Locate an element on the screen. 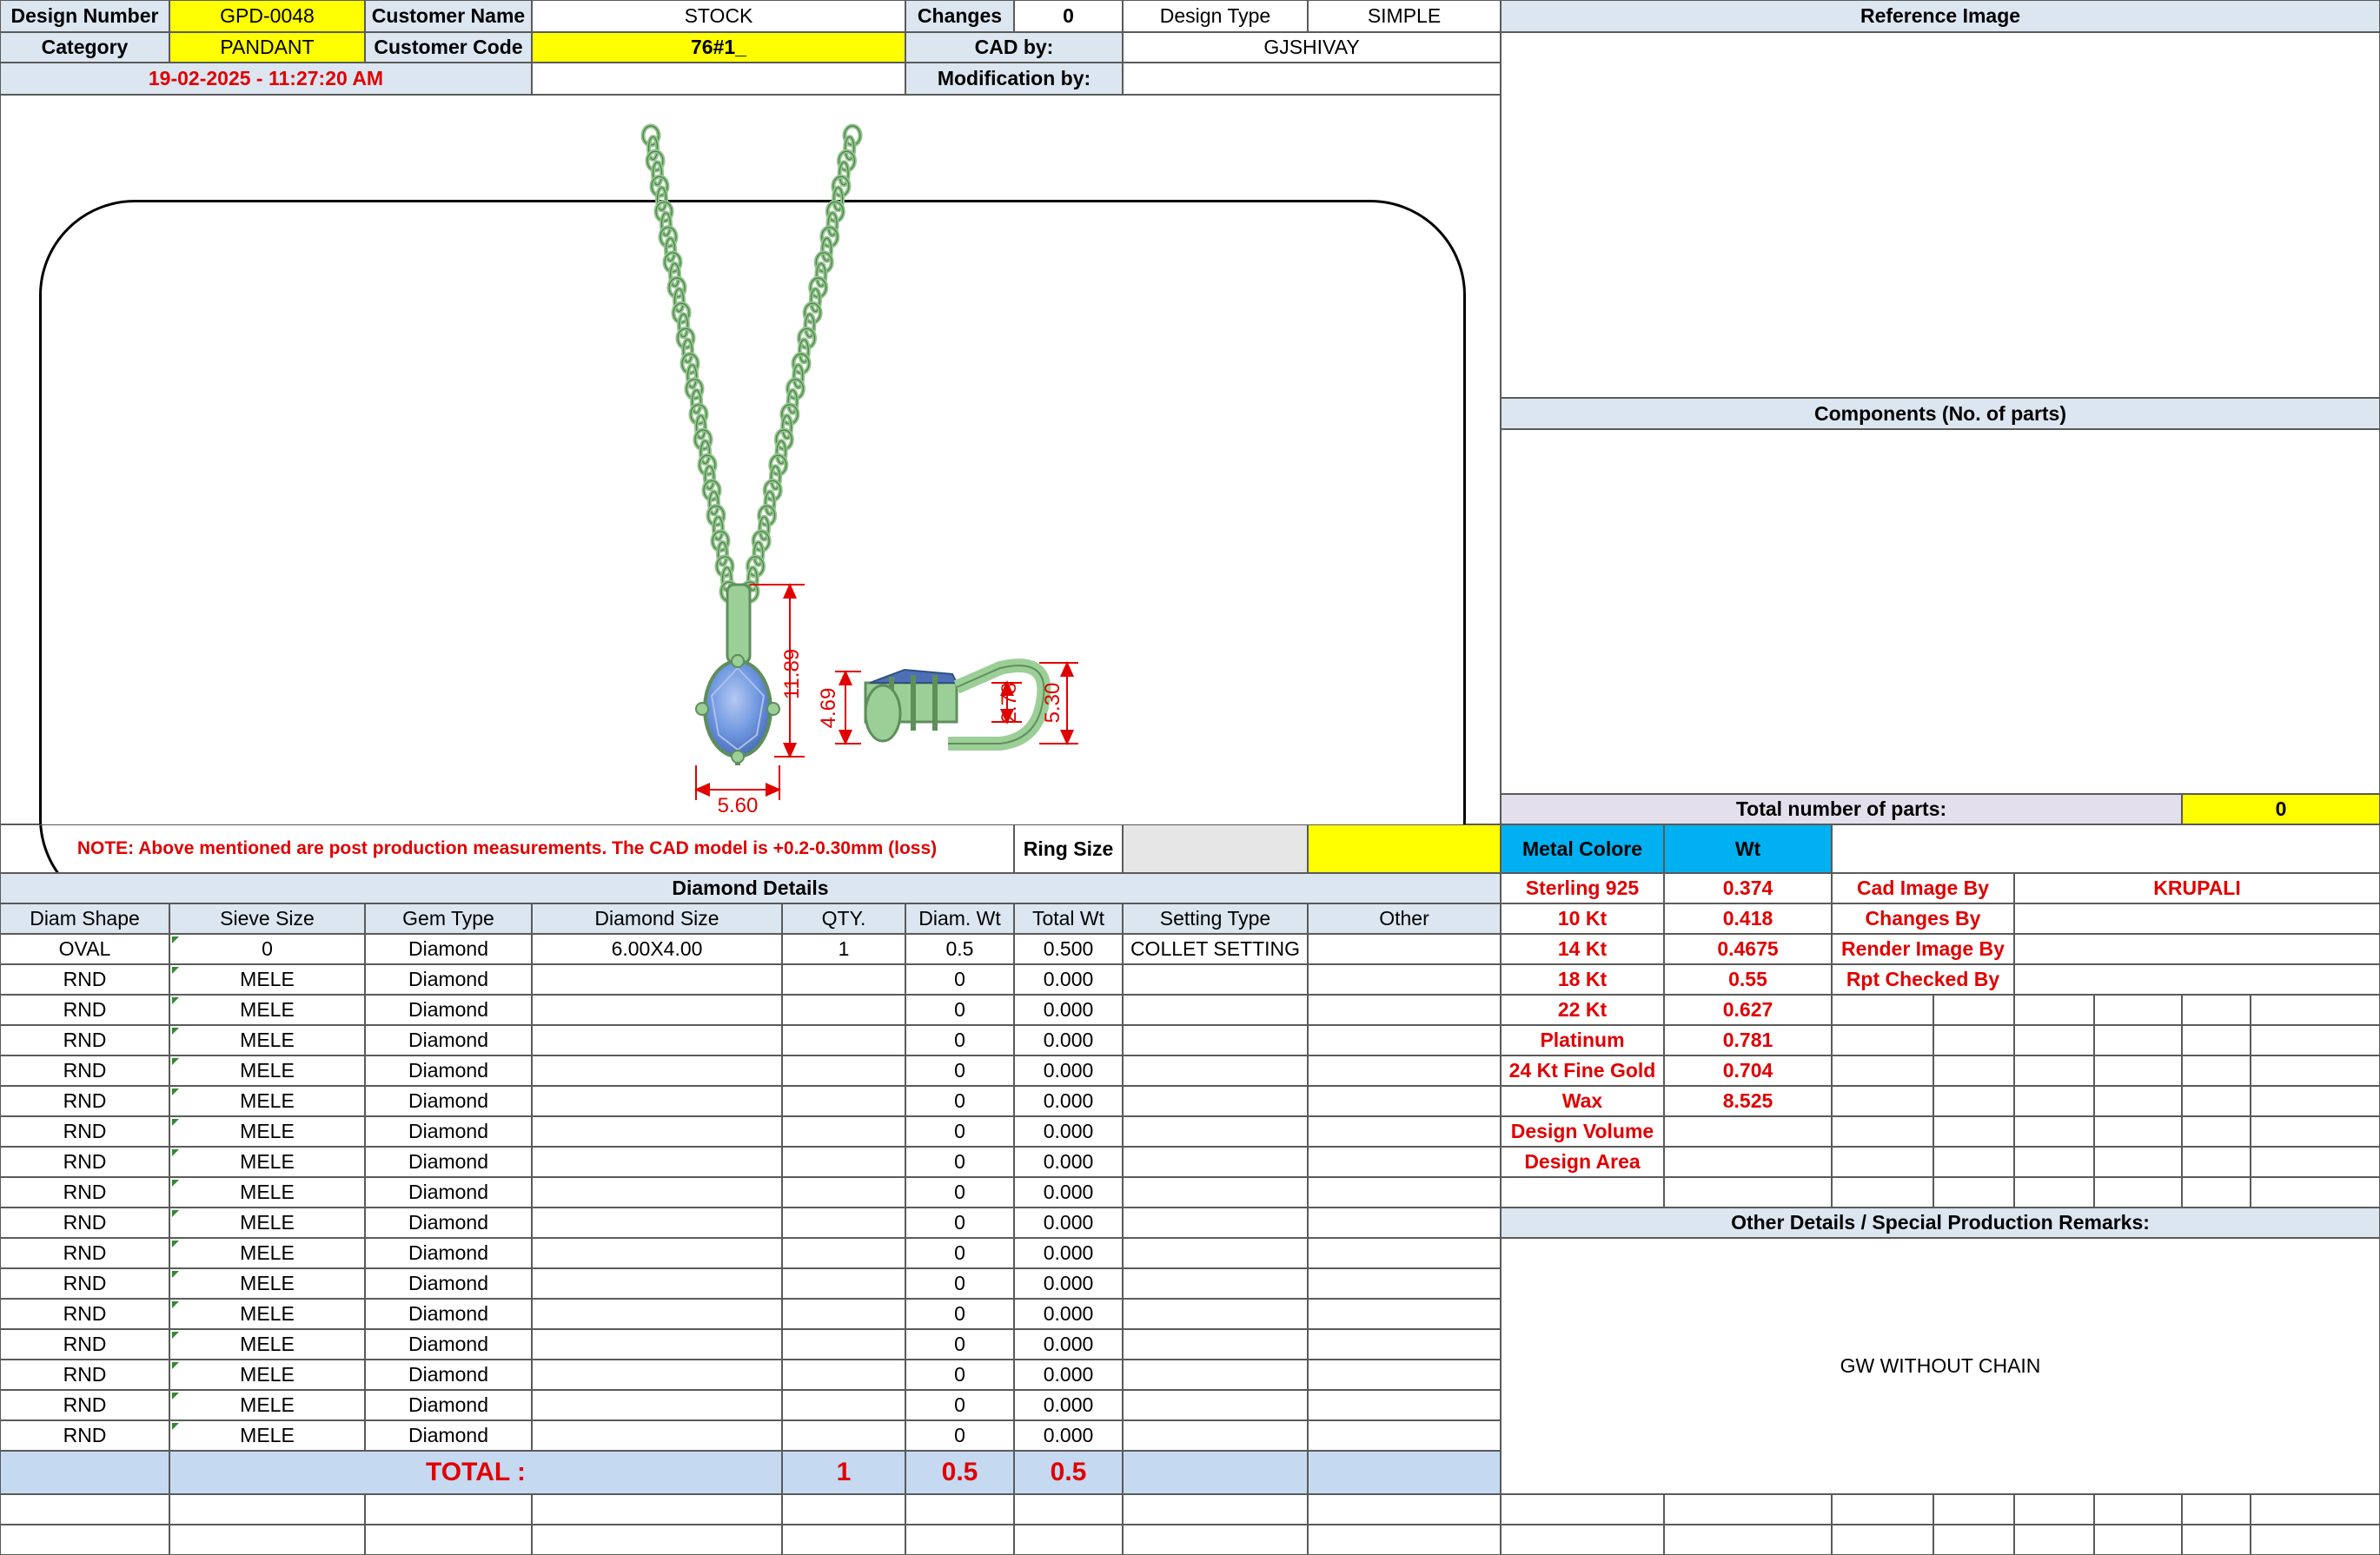 The height and width of the screenshot is (1555, 2380). table-cell-sieve-size: 0 is located at coordinates (267, 949).